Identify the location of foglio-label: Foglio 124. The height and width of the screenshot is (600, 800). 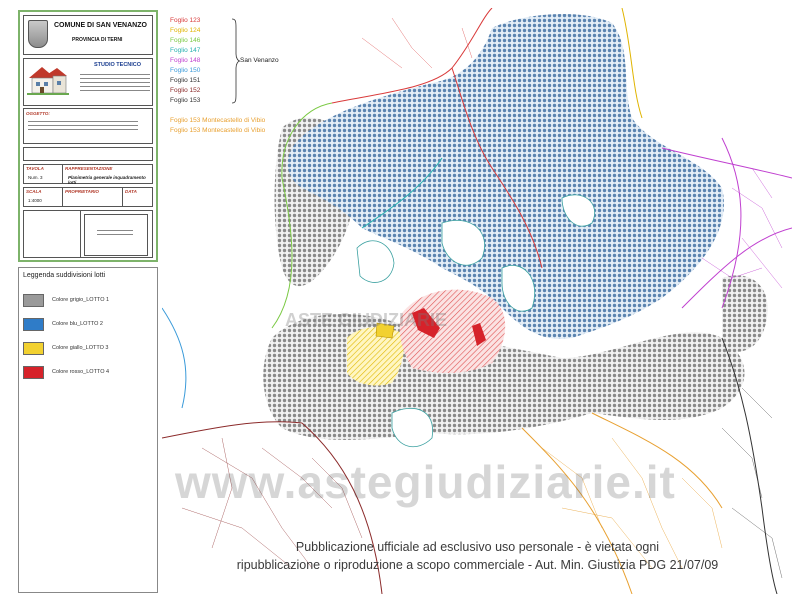
(185, 30).